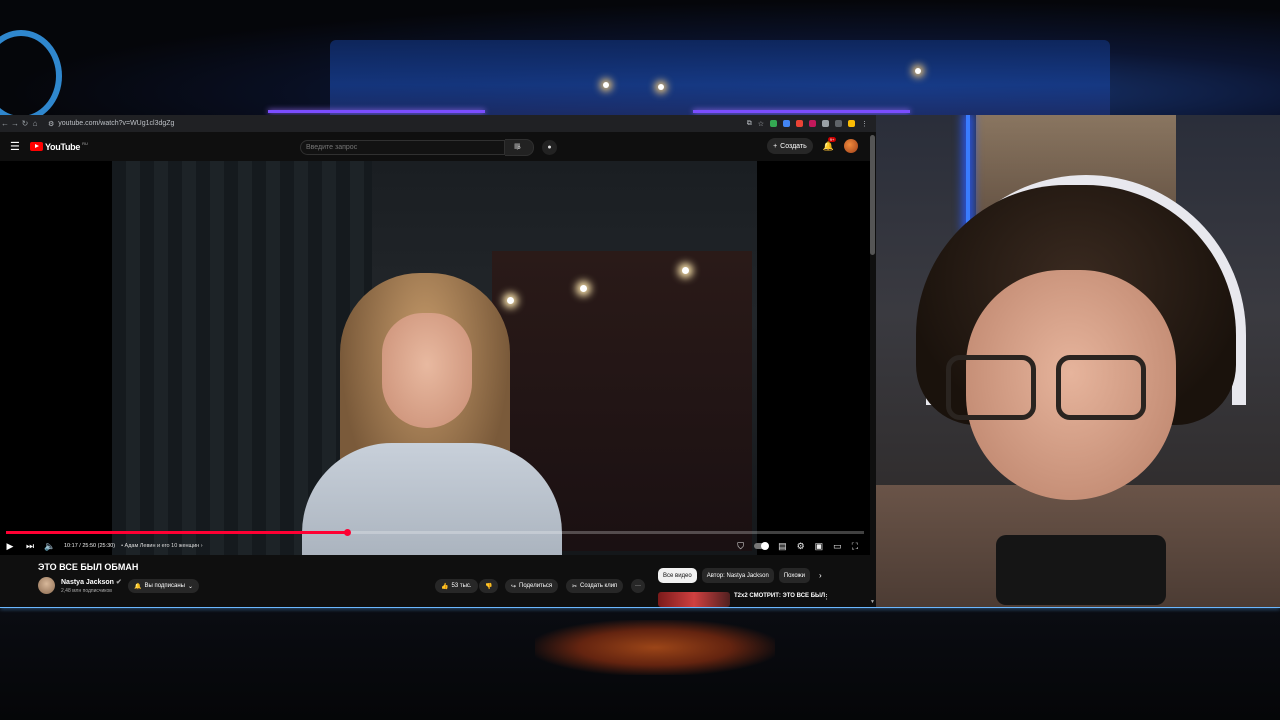  Describe the element at coordinates (88, 567) in the screenshot. I see `video-title: ЭТО ВСЕ БЫЛ ОБМАН` at that location.